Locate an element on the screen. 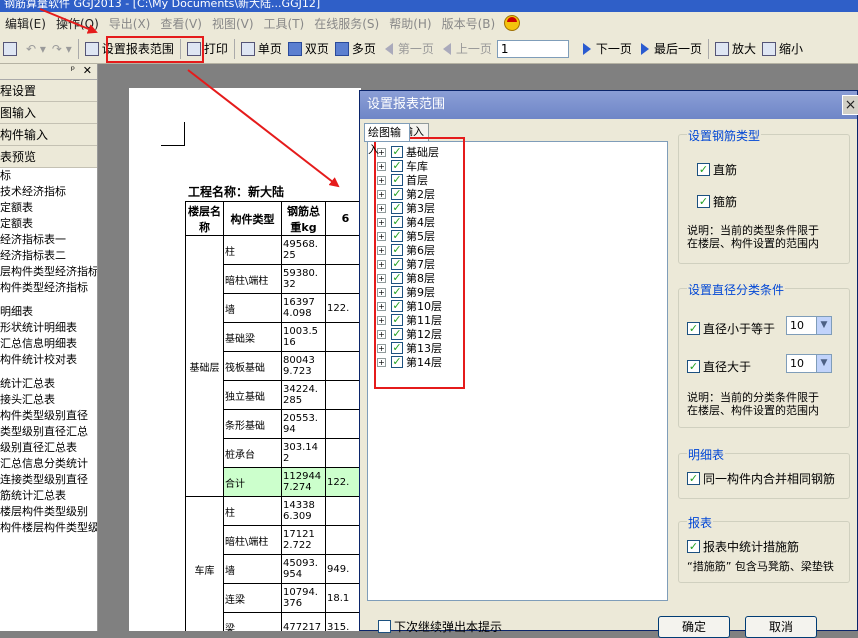 This screenshot has height=638, width=858. print-label: 打印 is located at coordinates (215, 49).